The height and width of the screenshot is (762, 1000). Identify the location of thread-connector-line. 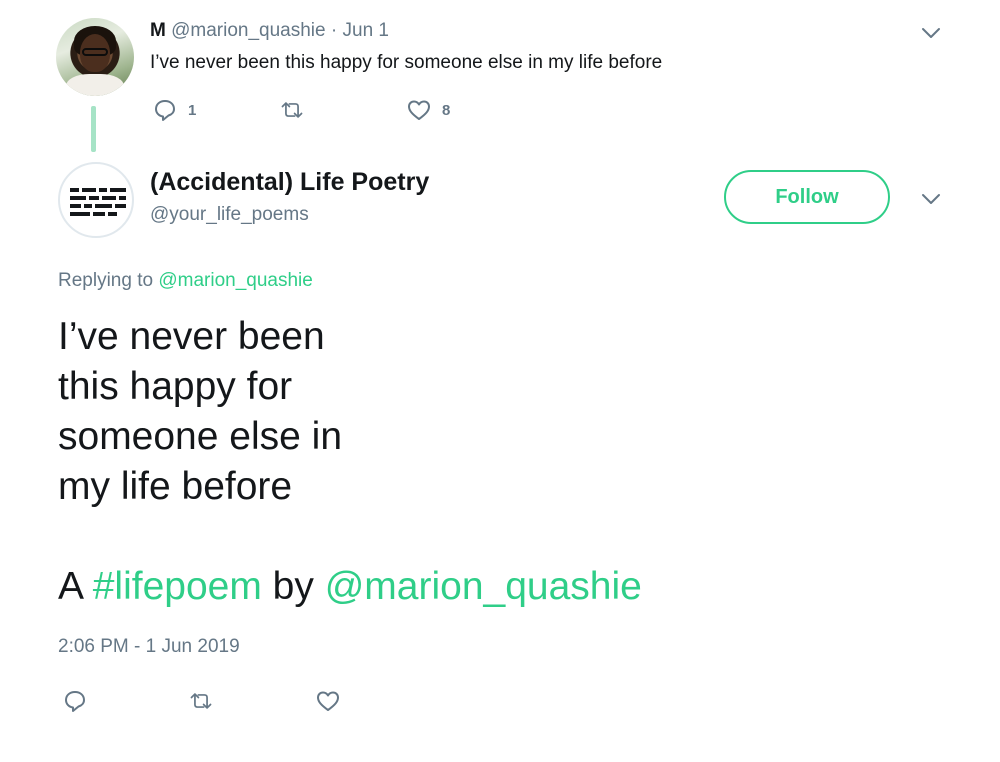
(93, 129).